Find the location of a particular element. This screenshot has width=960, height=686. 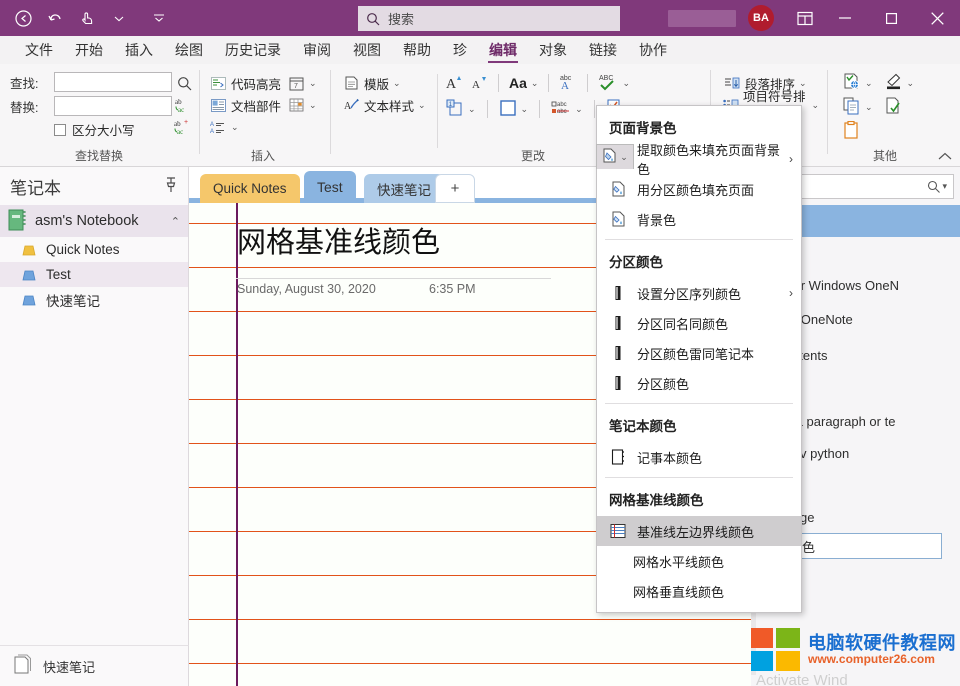

document-parts-button: 文档部件 is located at coordinates (245, 105).